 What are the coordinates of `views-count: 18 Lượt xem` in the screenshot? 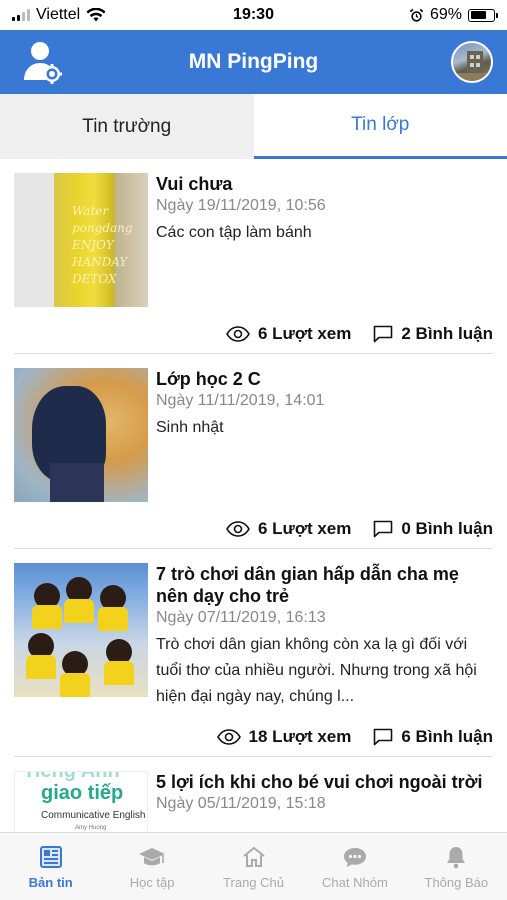 It's located at (284, 737).